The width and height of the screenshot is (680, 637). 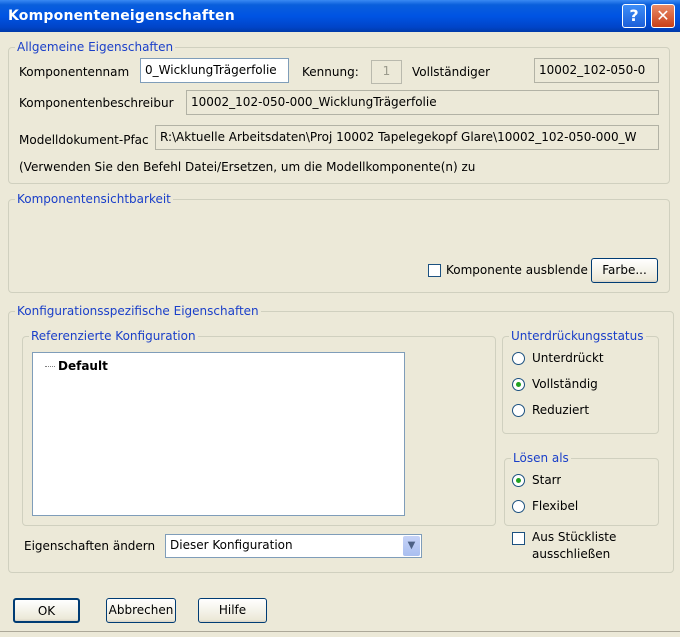 I want to click on radio-resolved, so click(x=518, y=384).